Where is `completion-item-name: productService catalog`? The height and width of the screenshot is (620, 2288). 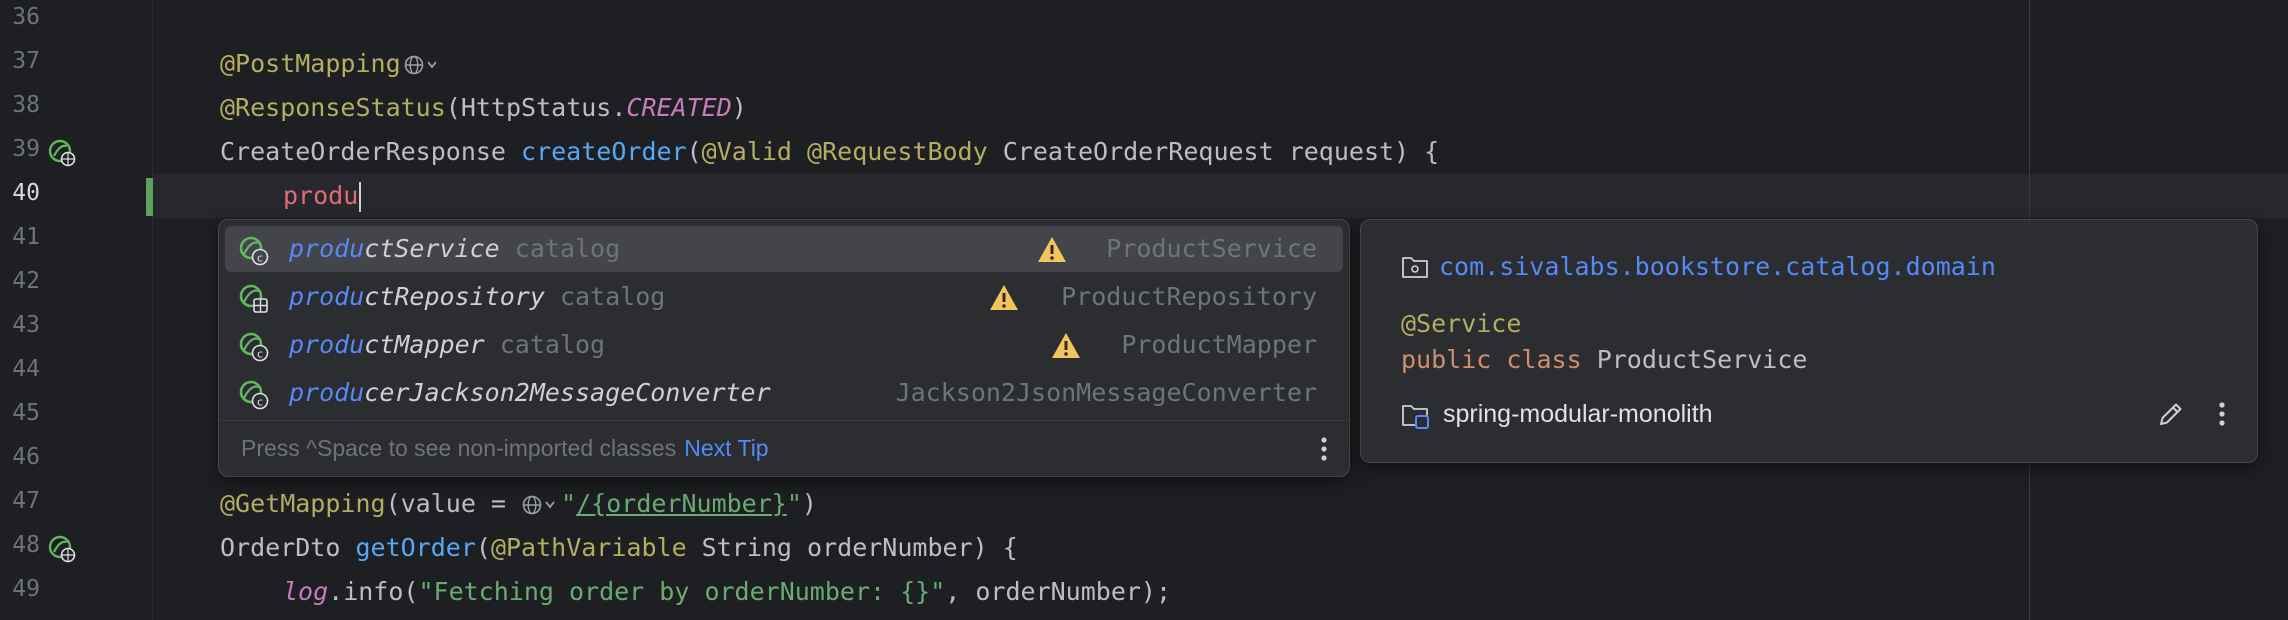
completion-item-name: productService catalog is located at coordinates (454, 249).